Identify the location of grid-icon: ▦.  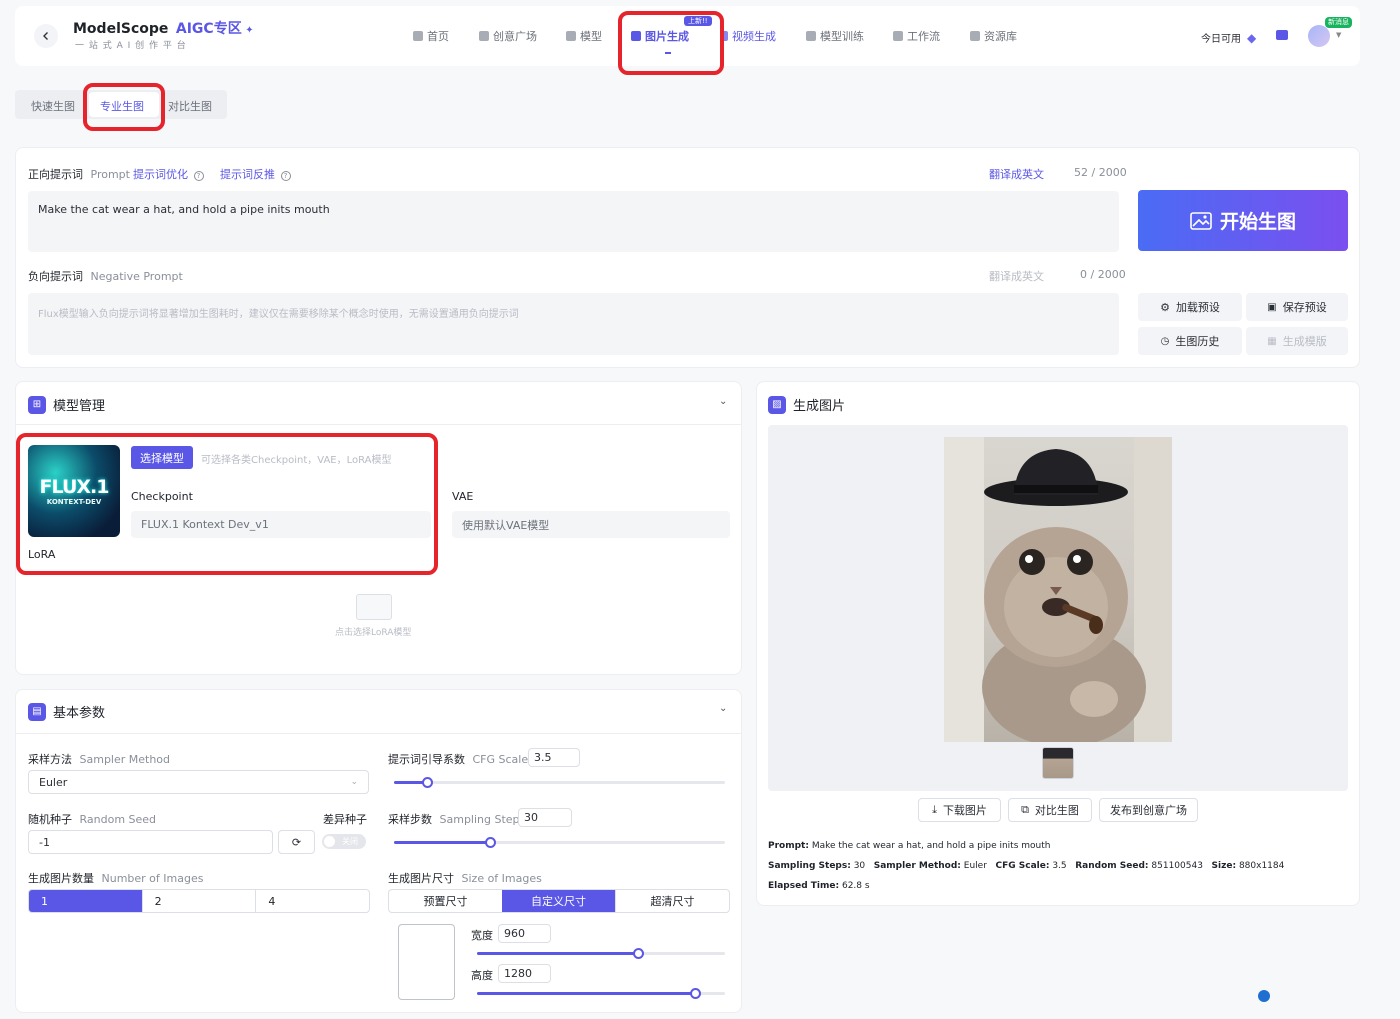
(1272, 341).